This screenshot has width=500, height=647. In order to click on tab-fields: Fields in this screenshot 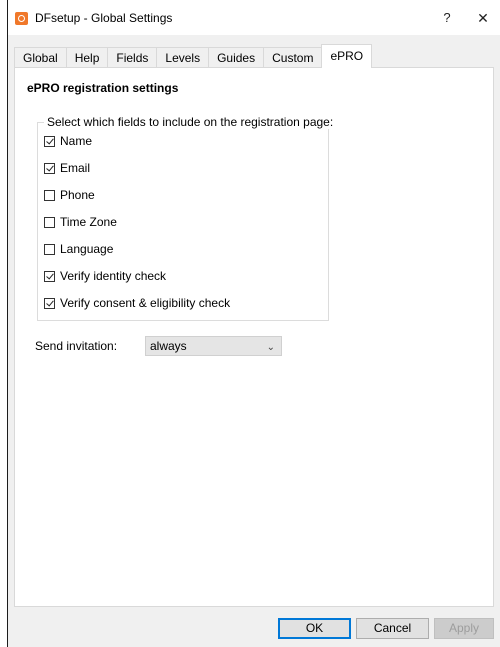, I will do `click(132, 57)`.